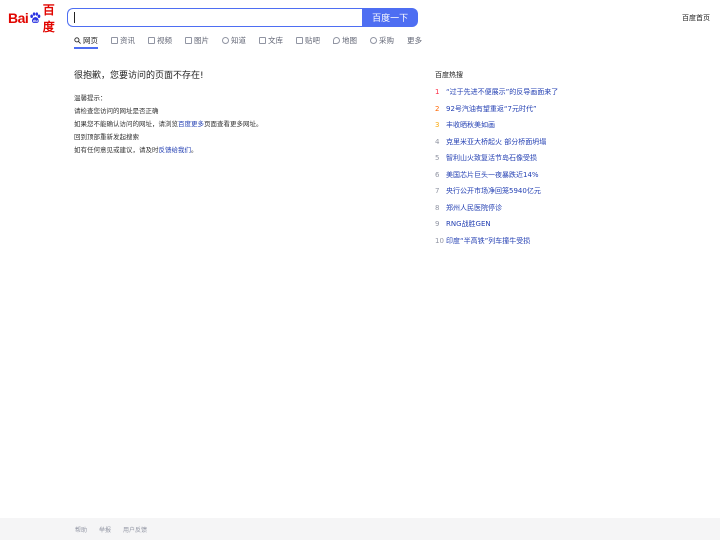 Image resolution: width=720 pixels, height=540 pixels. I want to click on feedback-link: 反馈给我们, so click(175, 150).